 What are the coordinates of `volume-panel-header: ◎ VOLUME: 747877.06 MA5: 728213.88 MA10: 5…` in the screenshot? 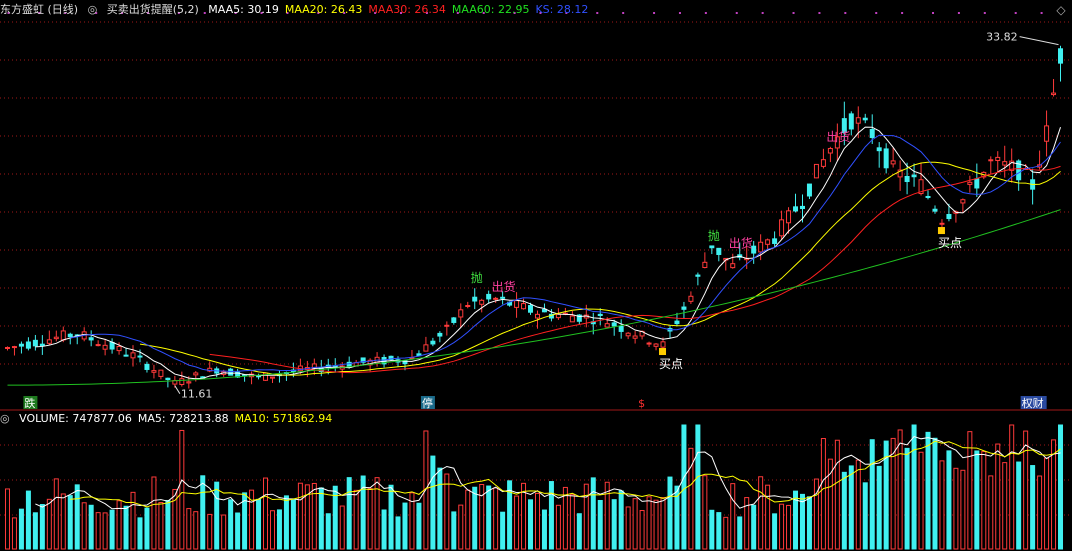 It's located at (172, 419).